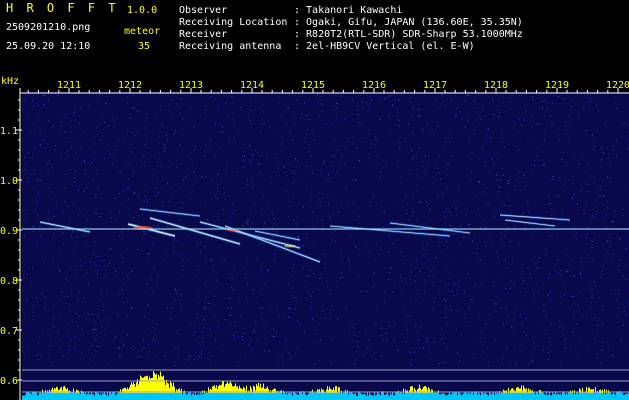 The image size is (629, 400). Describe the element at coordinates (496, 85) in the screenshot. I see `x-tick-label: 1218` at that location.